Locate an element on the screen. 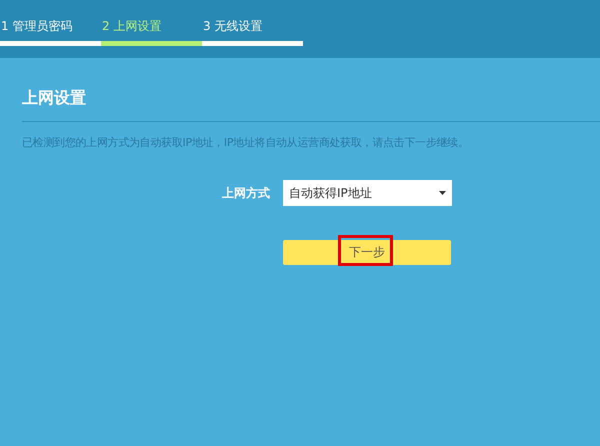  field-label: 上网方式 is located at coordinates (246, 193).